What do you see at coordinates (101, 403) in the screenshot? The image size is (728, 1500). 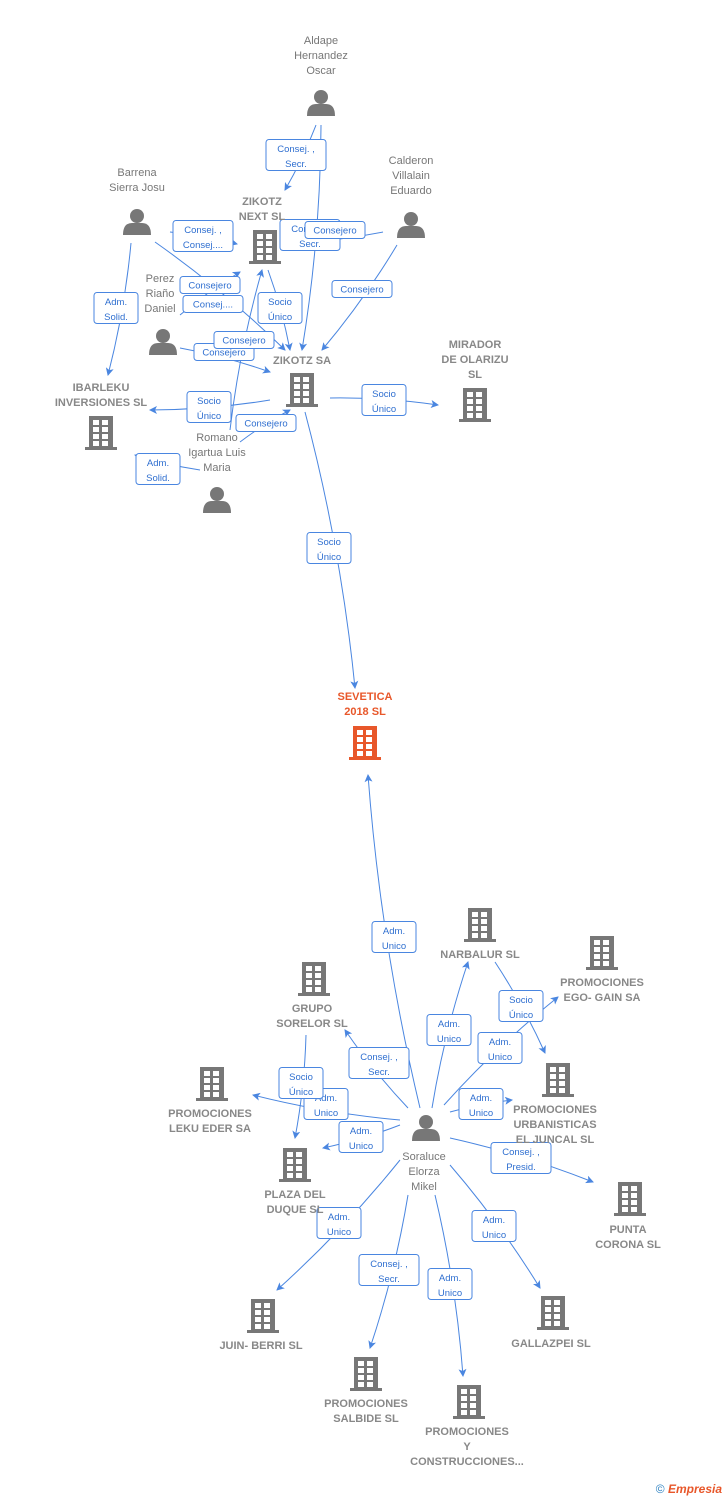 I see `node-label: INVERSIONES SL` at bounding box center [101, 403].